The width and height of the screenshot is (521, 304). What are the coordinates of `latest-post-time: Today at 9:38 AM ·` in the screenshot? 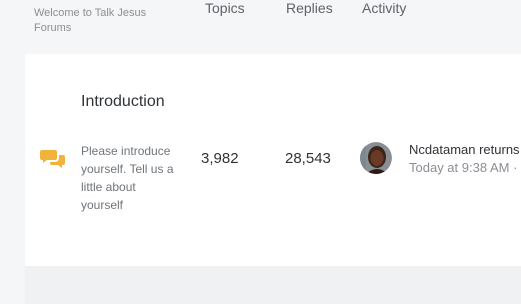 It's located at (463, 168).